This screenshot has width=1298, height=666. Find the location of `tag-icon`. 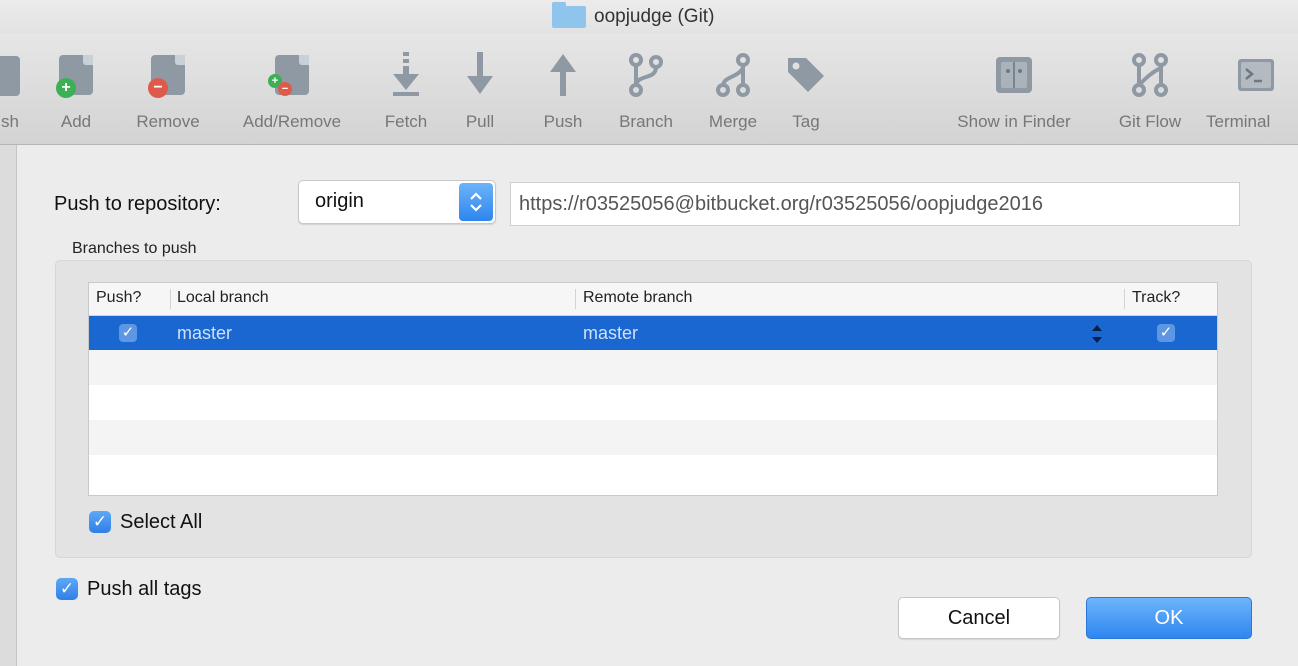

tag-icon is located at coordinates (806, 75).